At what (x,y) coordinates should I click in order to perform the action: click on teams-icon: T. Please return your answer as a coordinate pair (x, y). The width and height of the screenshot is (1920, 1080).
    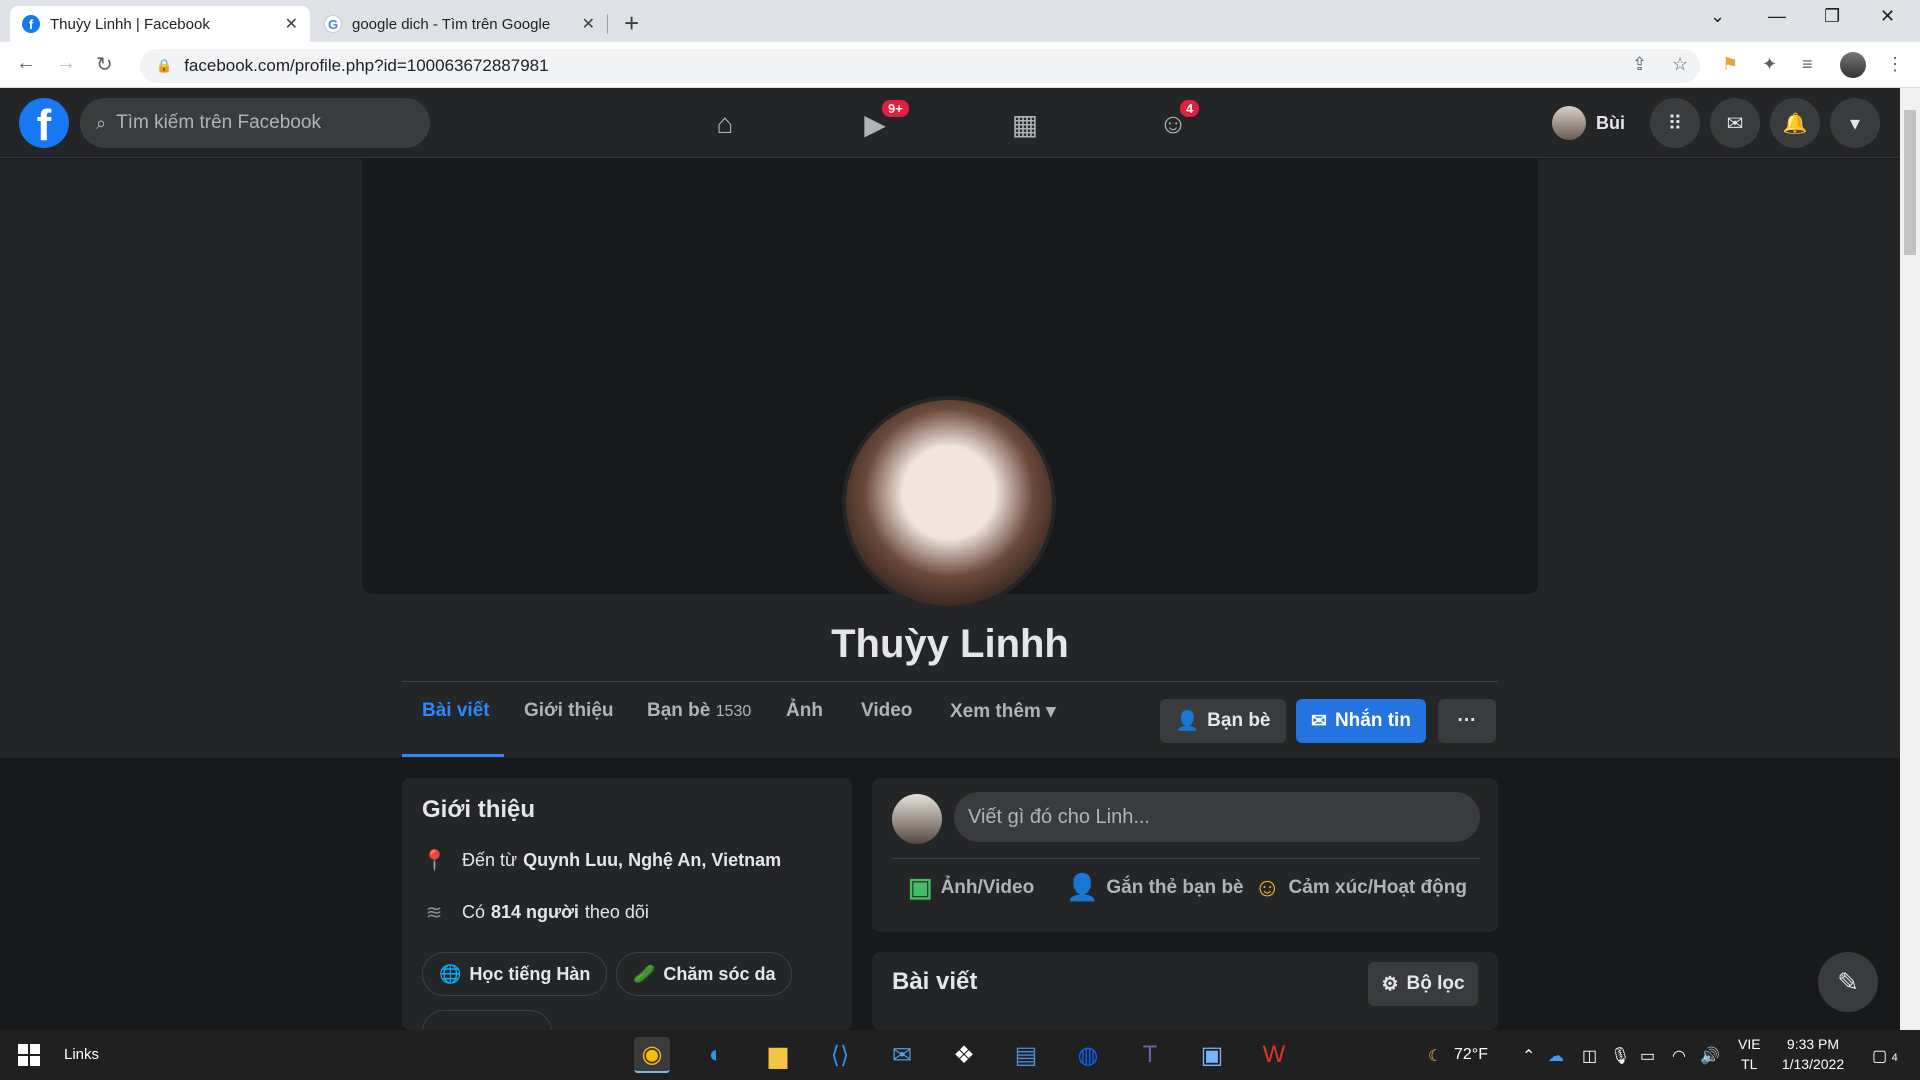
    Looking at the image, I should click on (1150, 1055).